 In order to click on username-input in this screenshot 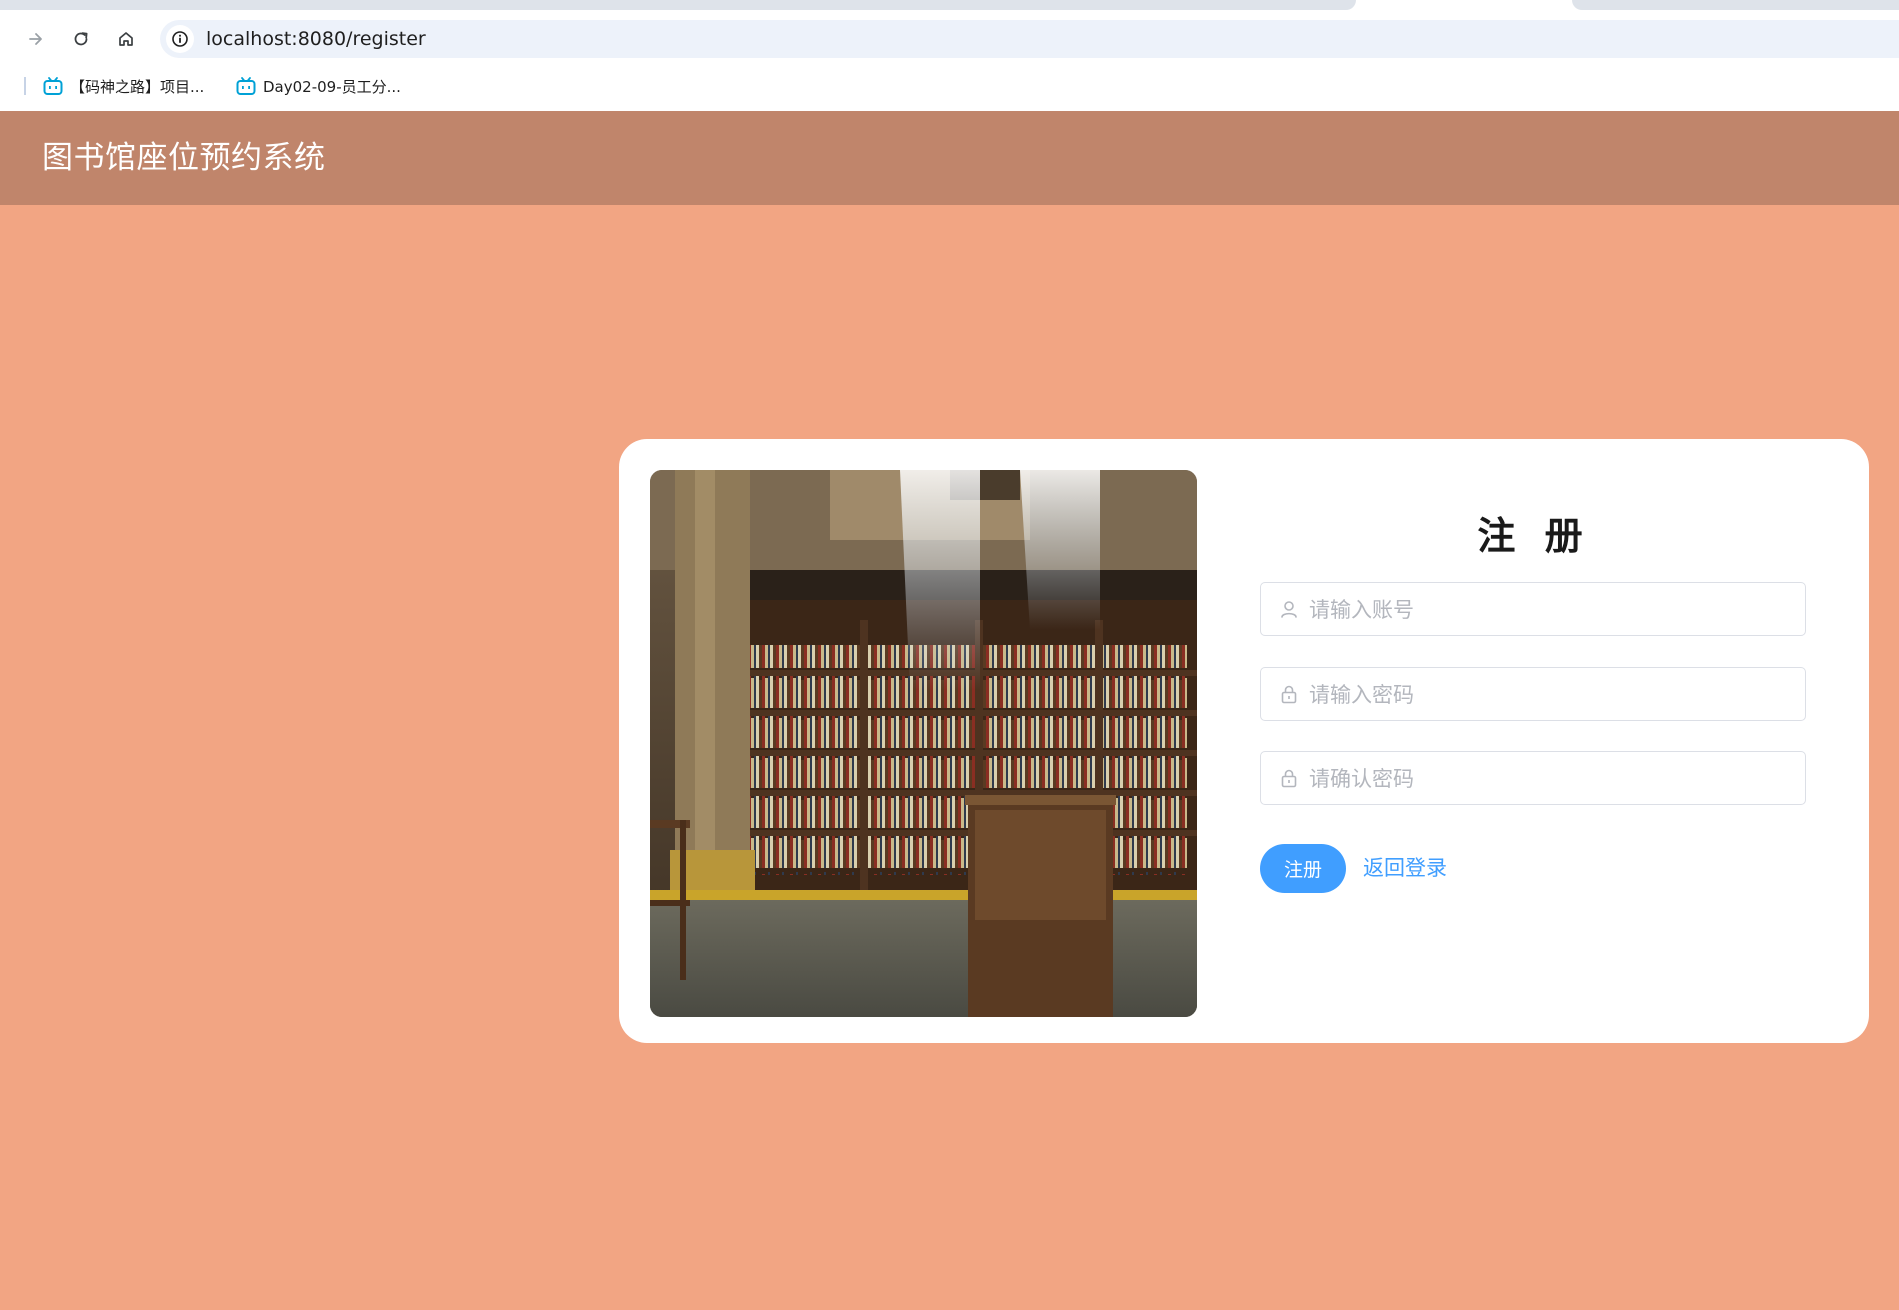, I will do `click(1549, 610)`.